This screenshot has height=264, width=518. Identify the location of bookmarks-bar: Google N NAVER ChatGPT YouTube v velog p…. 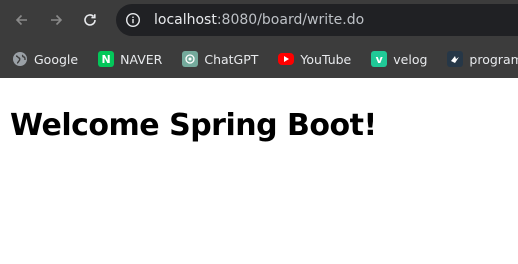
(259, 59).